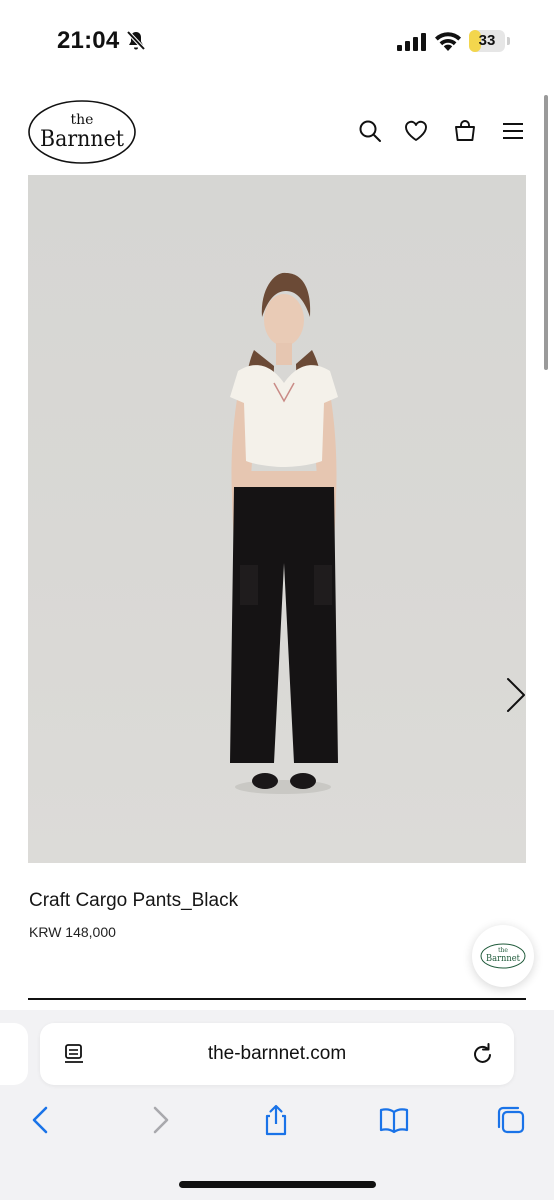 This screenshot has width=554, height=1200. What do you see at coordinates (511, 1120) in the screenshot?
I see `tabs-icon` at bounding box center [511, 1120].